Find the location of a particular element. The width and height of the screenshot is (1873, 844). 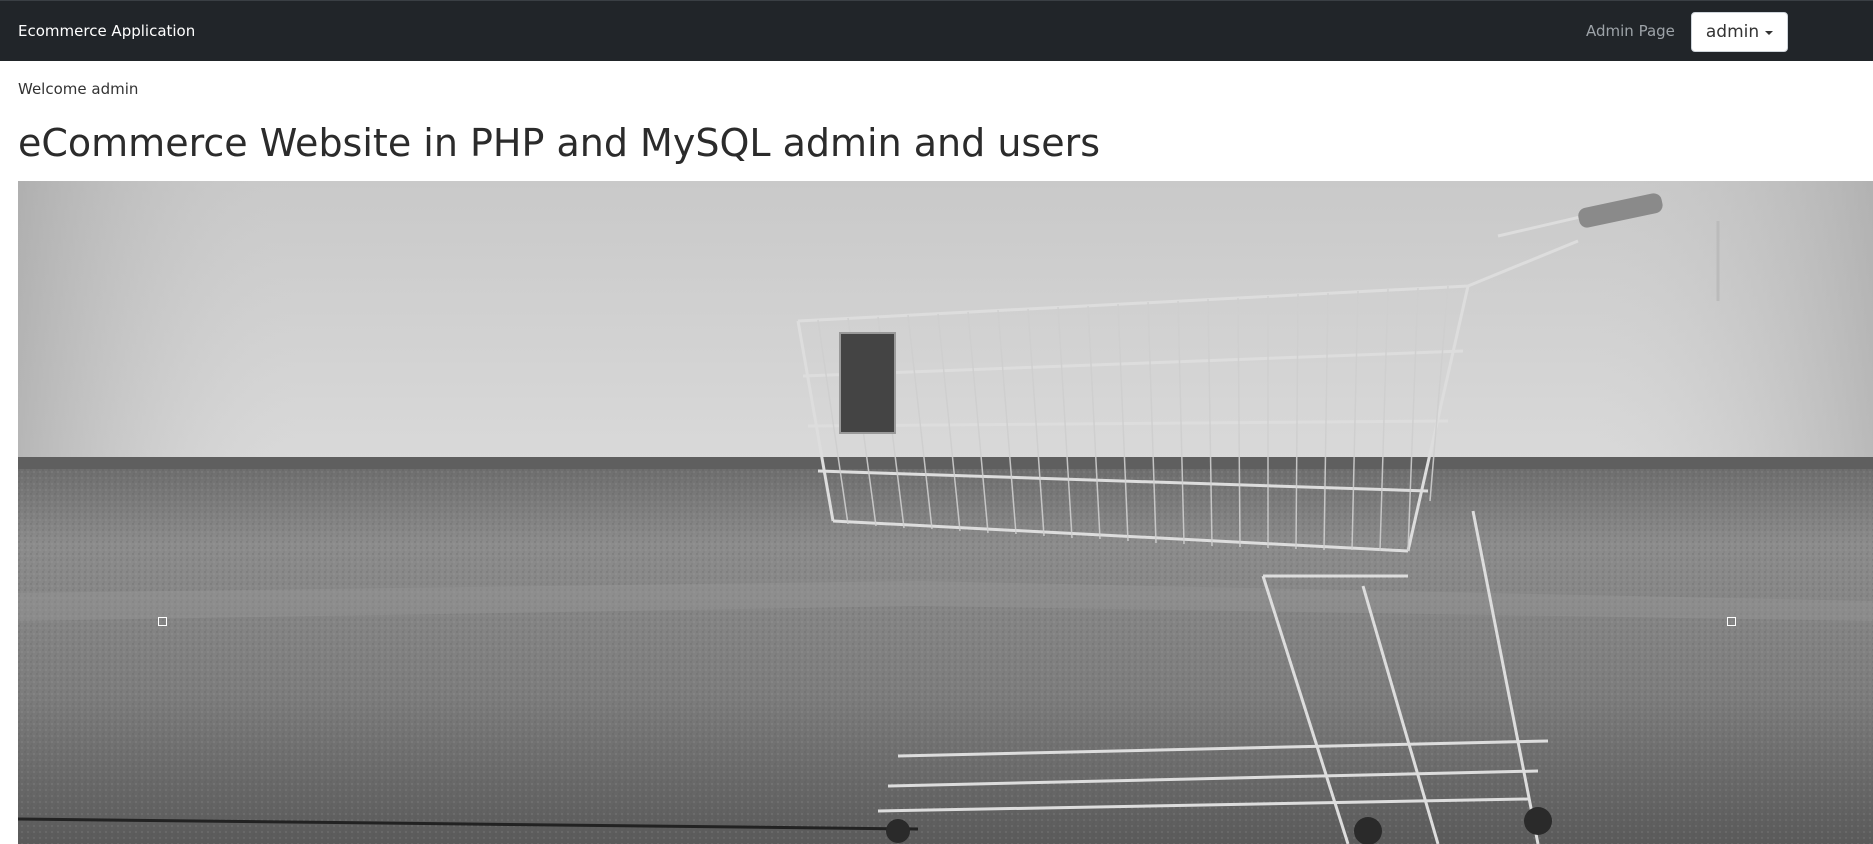

top-navbar: Ecommerce Application Admin Page admin is located at coordinates (936, 30).